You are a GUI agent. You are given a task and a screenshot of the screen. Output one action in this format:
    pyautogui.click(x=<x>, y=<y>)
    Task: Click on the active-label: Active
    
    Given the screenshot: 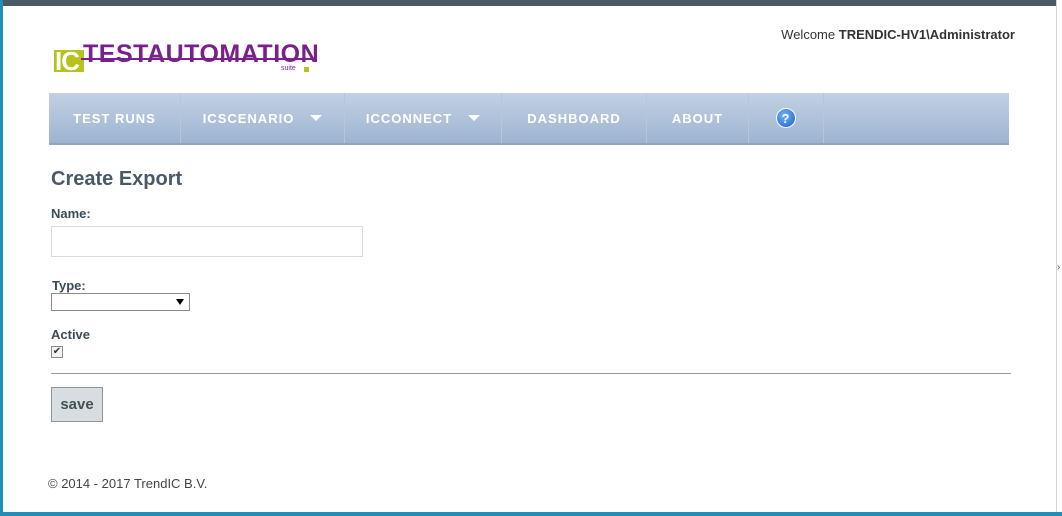 What is the action you would take?
    pyautogui.click(x=71, y=334)
    